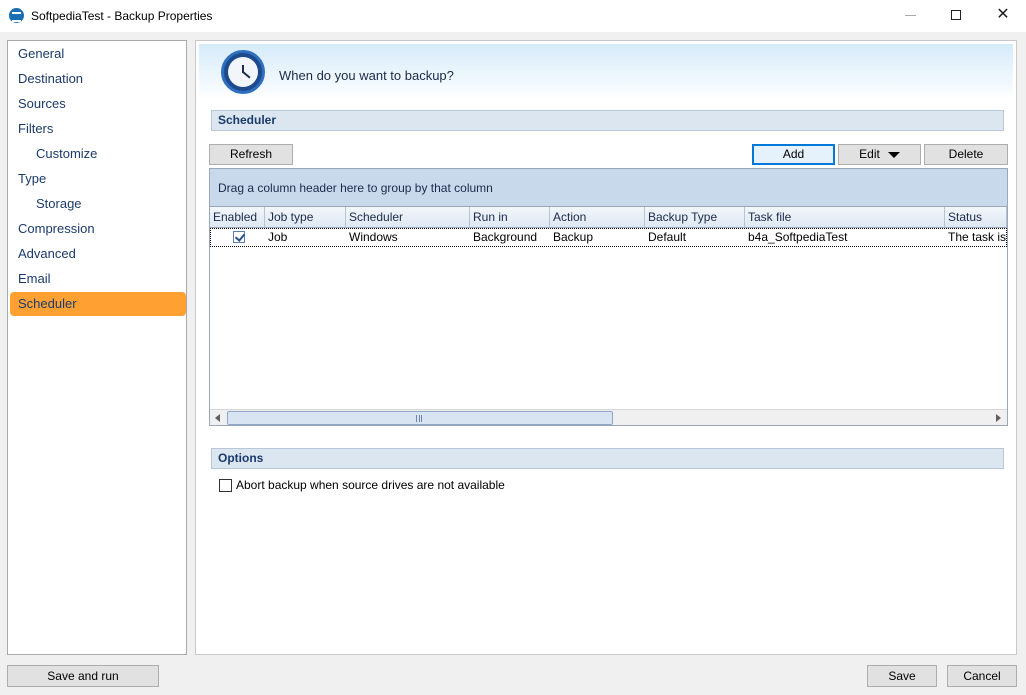 The image size is (1026, 695). Describe the element at coordinates (695, 217) in the screenshot. I see `column-header-backup-type: Backup Type` at that location.